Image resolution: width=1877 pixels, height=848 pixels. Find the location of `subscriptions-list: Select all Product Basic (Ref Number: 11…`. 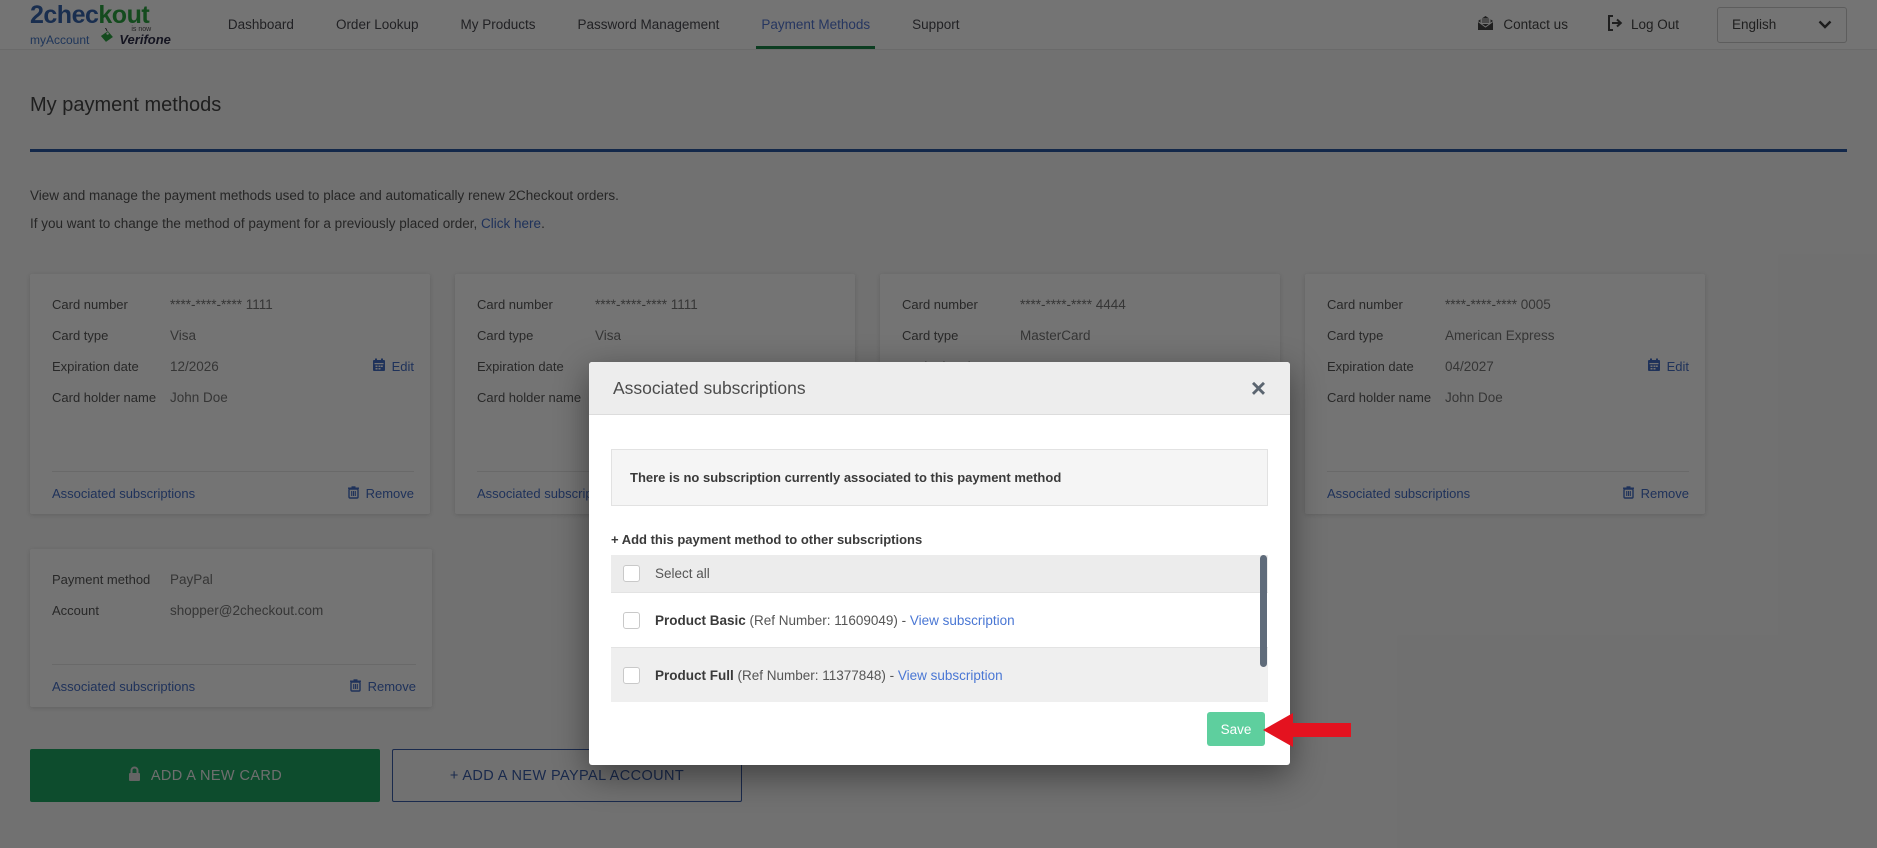

subscriptions-list: Select all Product Basic (Ref Number: 11… is located at coordinates (939, 628).